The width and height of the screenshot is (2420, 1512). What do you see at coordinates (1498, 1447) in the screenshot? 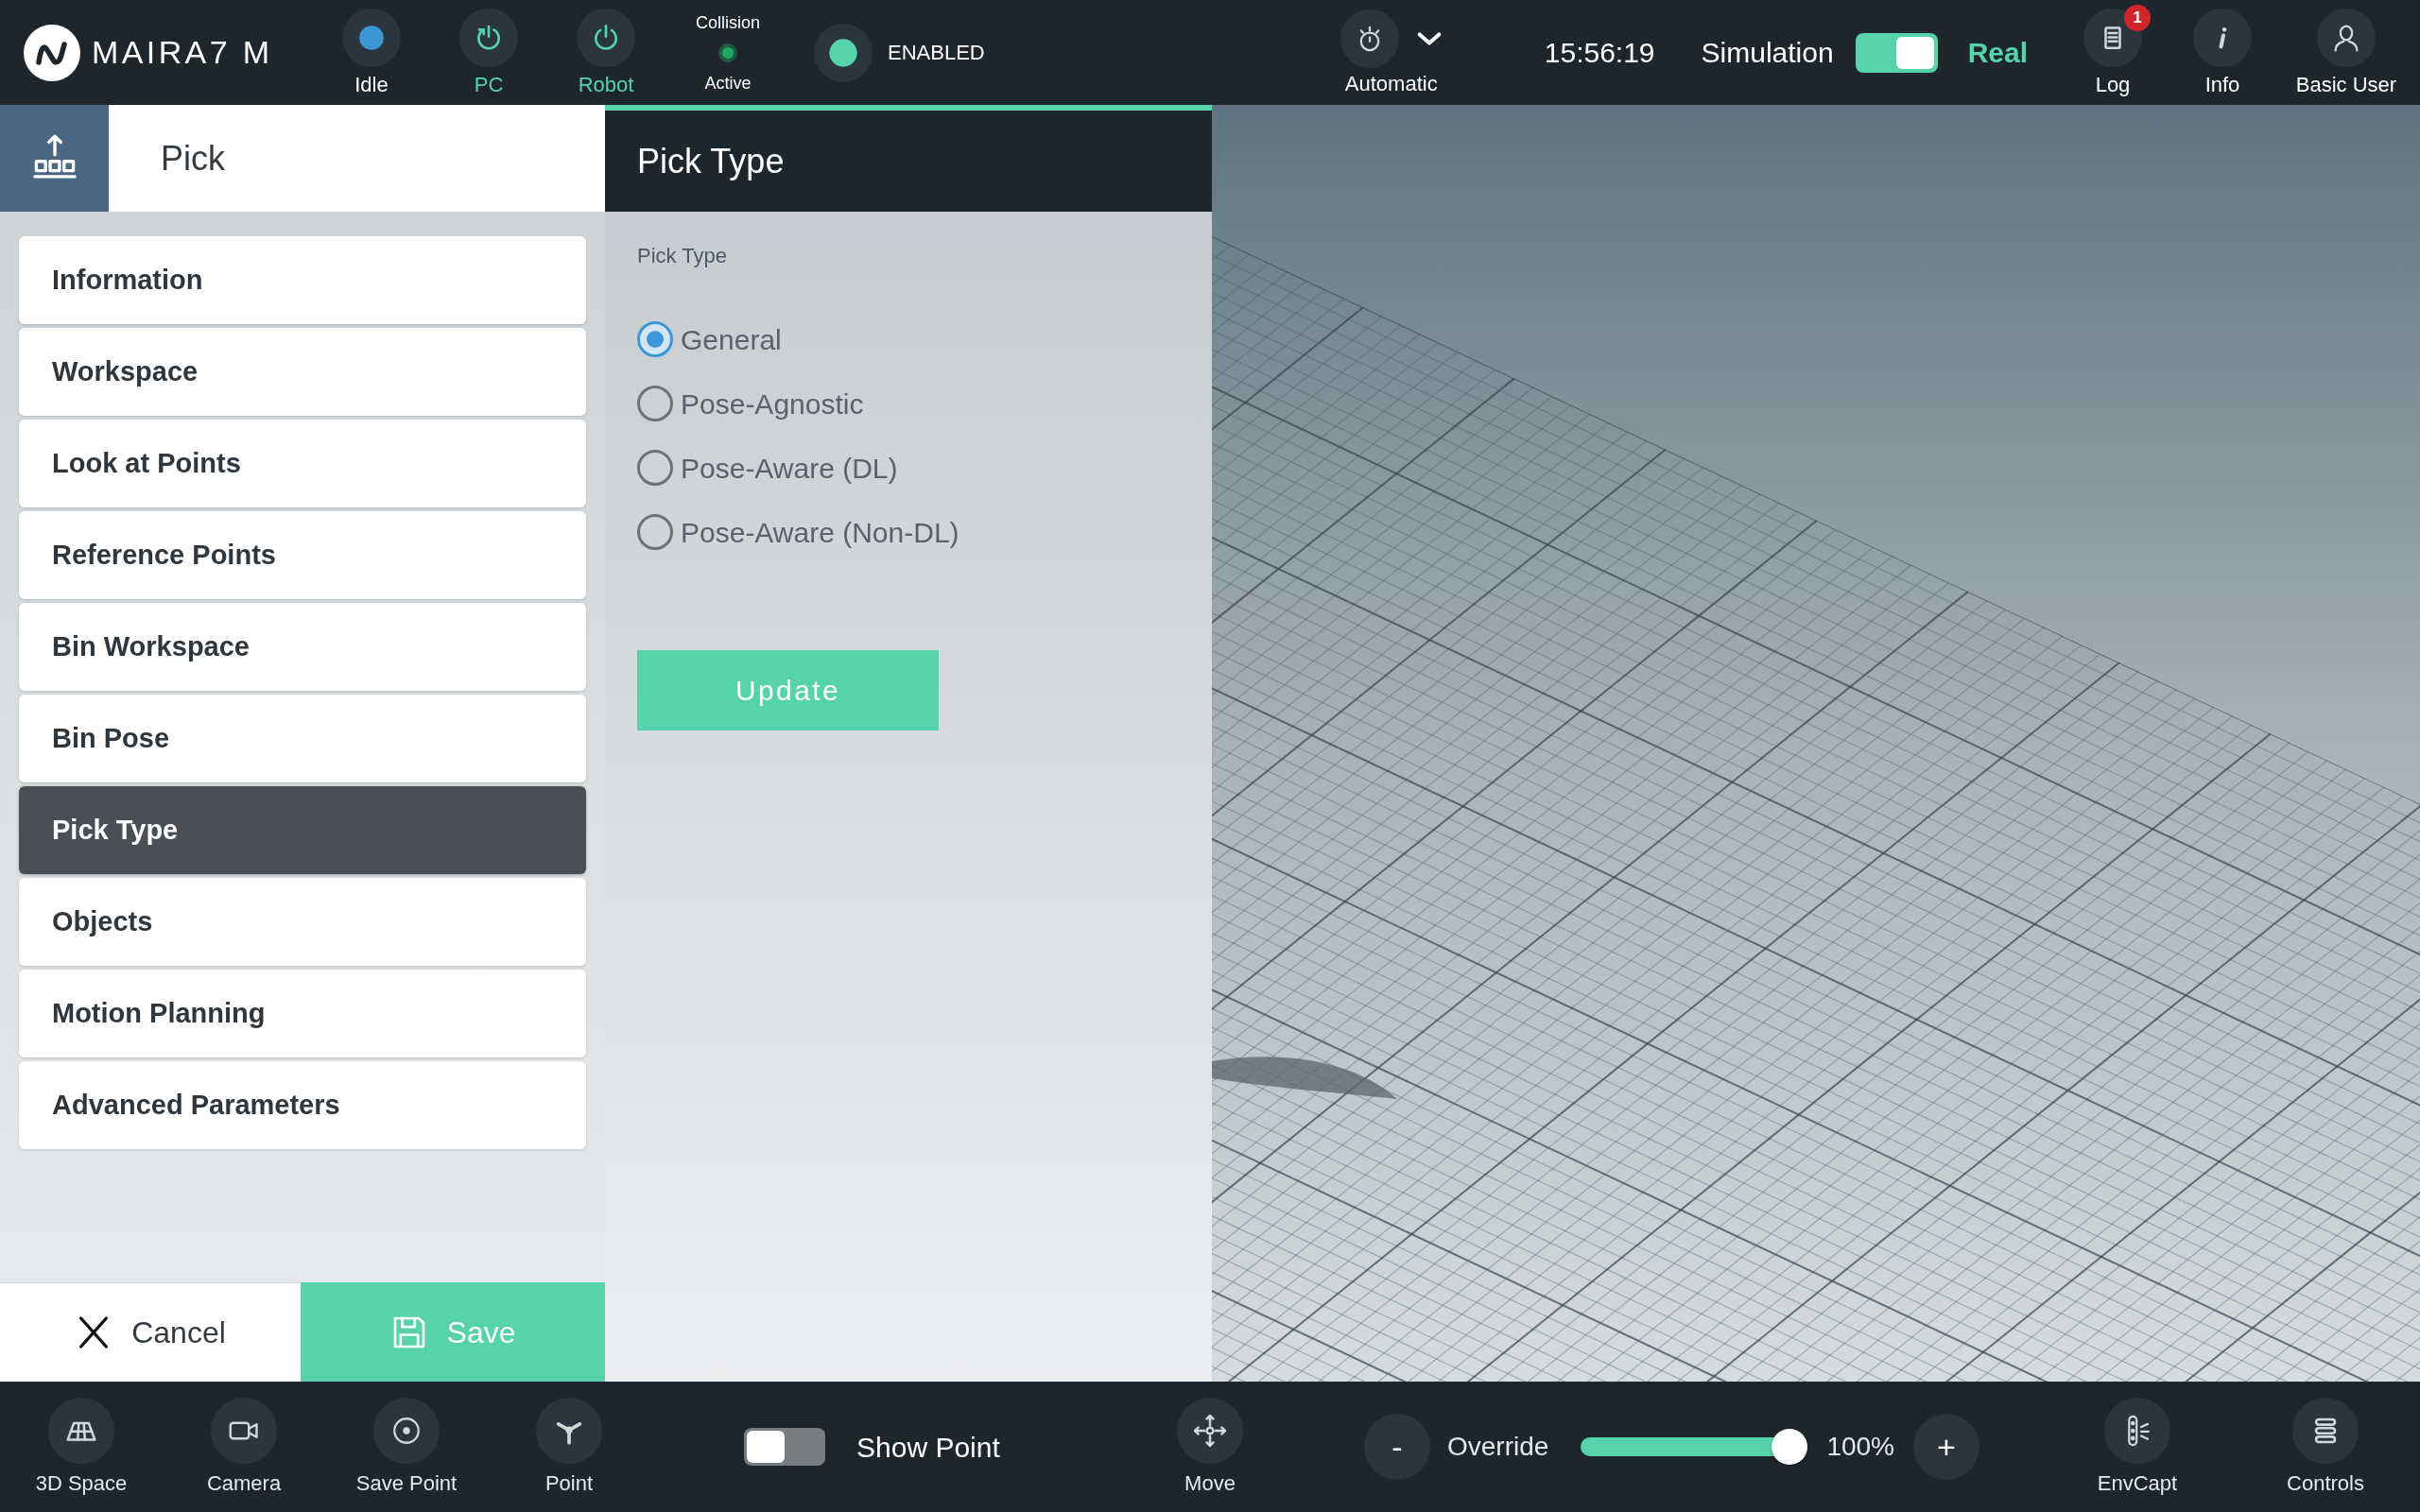
I see `override-label: Override` at bounding box center [1498, 1447].